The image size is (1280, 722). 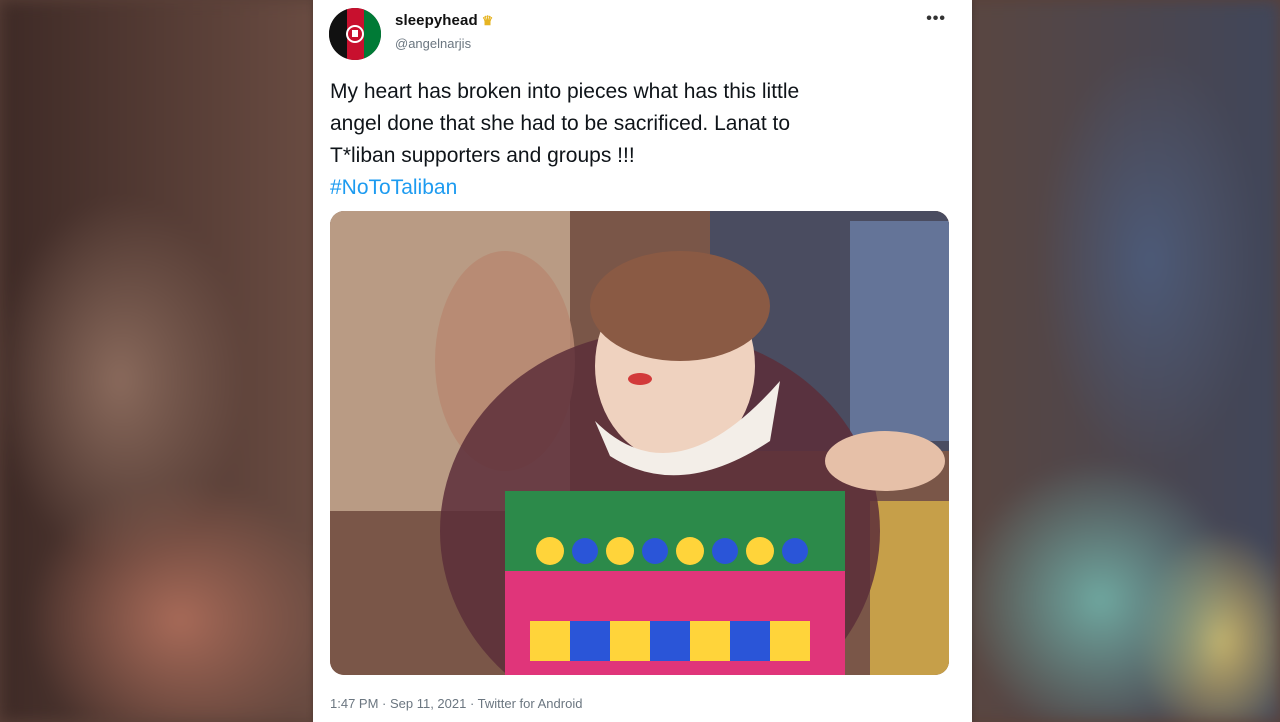 I want to click on afghan-flag-icon, so click(x=355, y=34).